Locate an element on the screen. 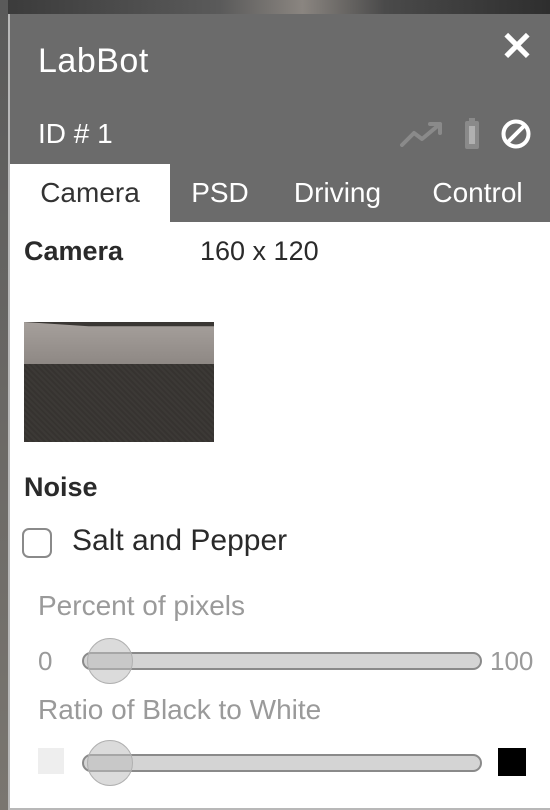  tab-driving: Driving is located at coordinates (337, 193).